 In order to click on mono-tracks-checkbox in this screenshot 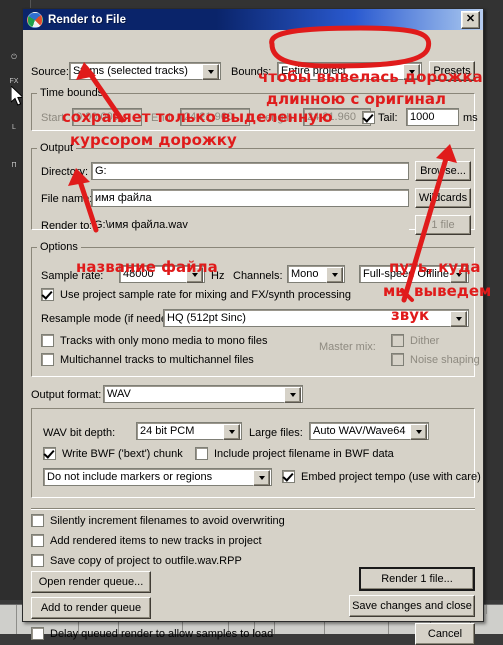, I will do `click(47, 340)`.